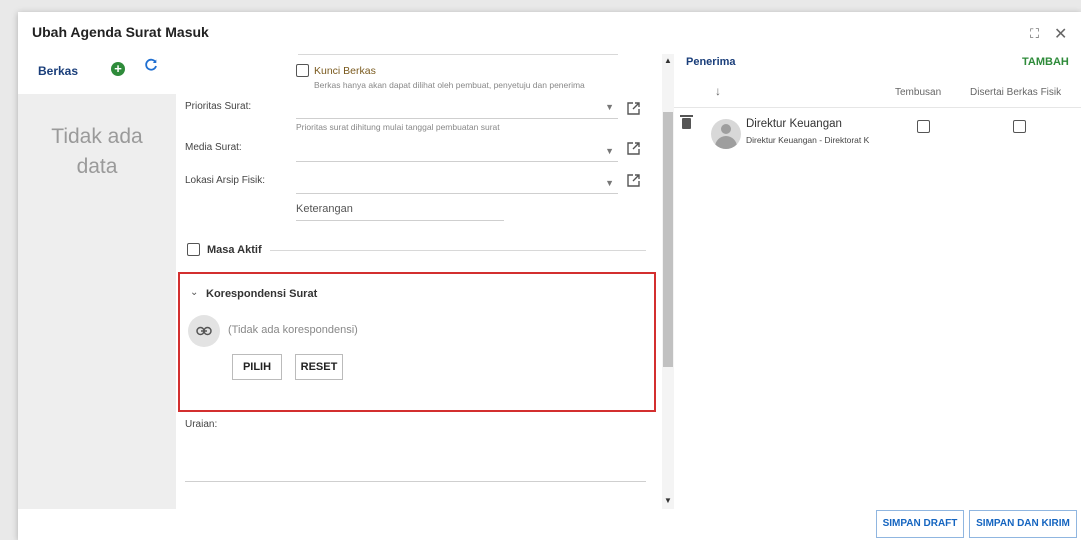 The image size is (1081, 540). I want to click on scroll-down-icon: ▼, so click(668, 500).